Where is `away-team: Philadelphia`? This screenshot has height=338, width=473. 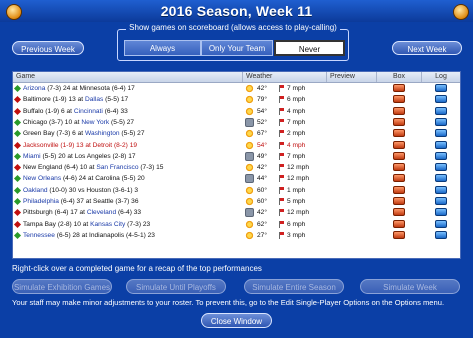 away-team: Philadelphia is located at coordinates (41, 201).